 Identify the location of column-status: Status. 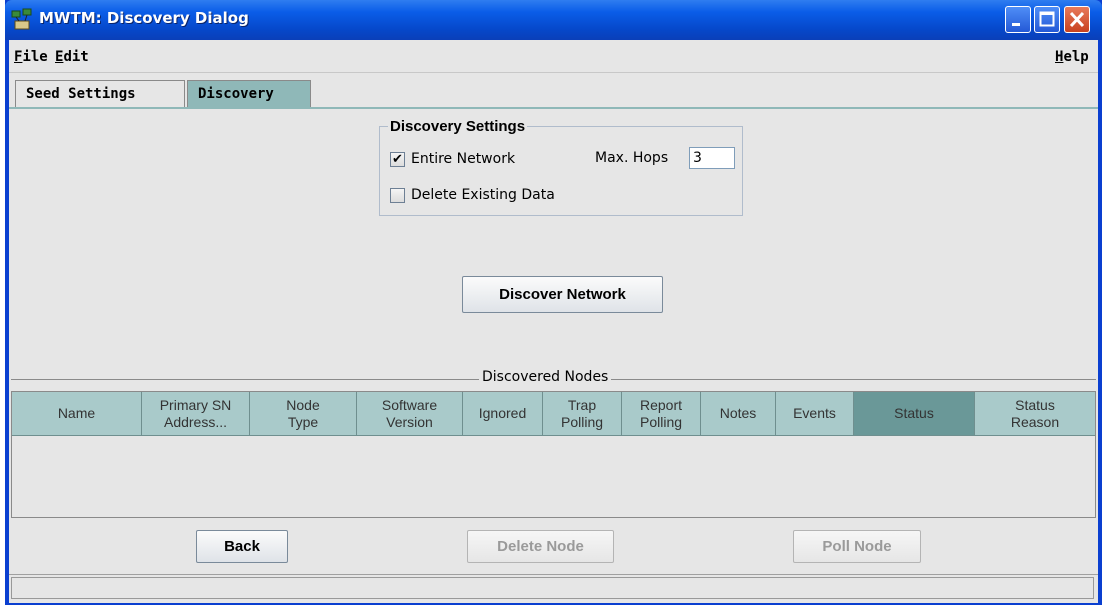
(914, 414).